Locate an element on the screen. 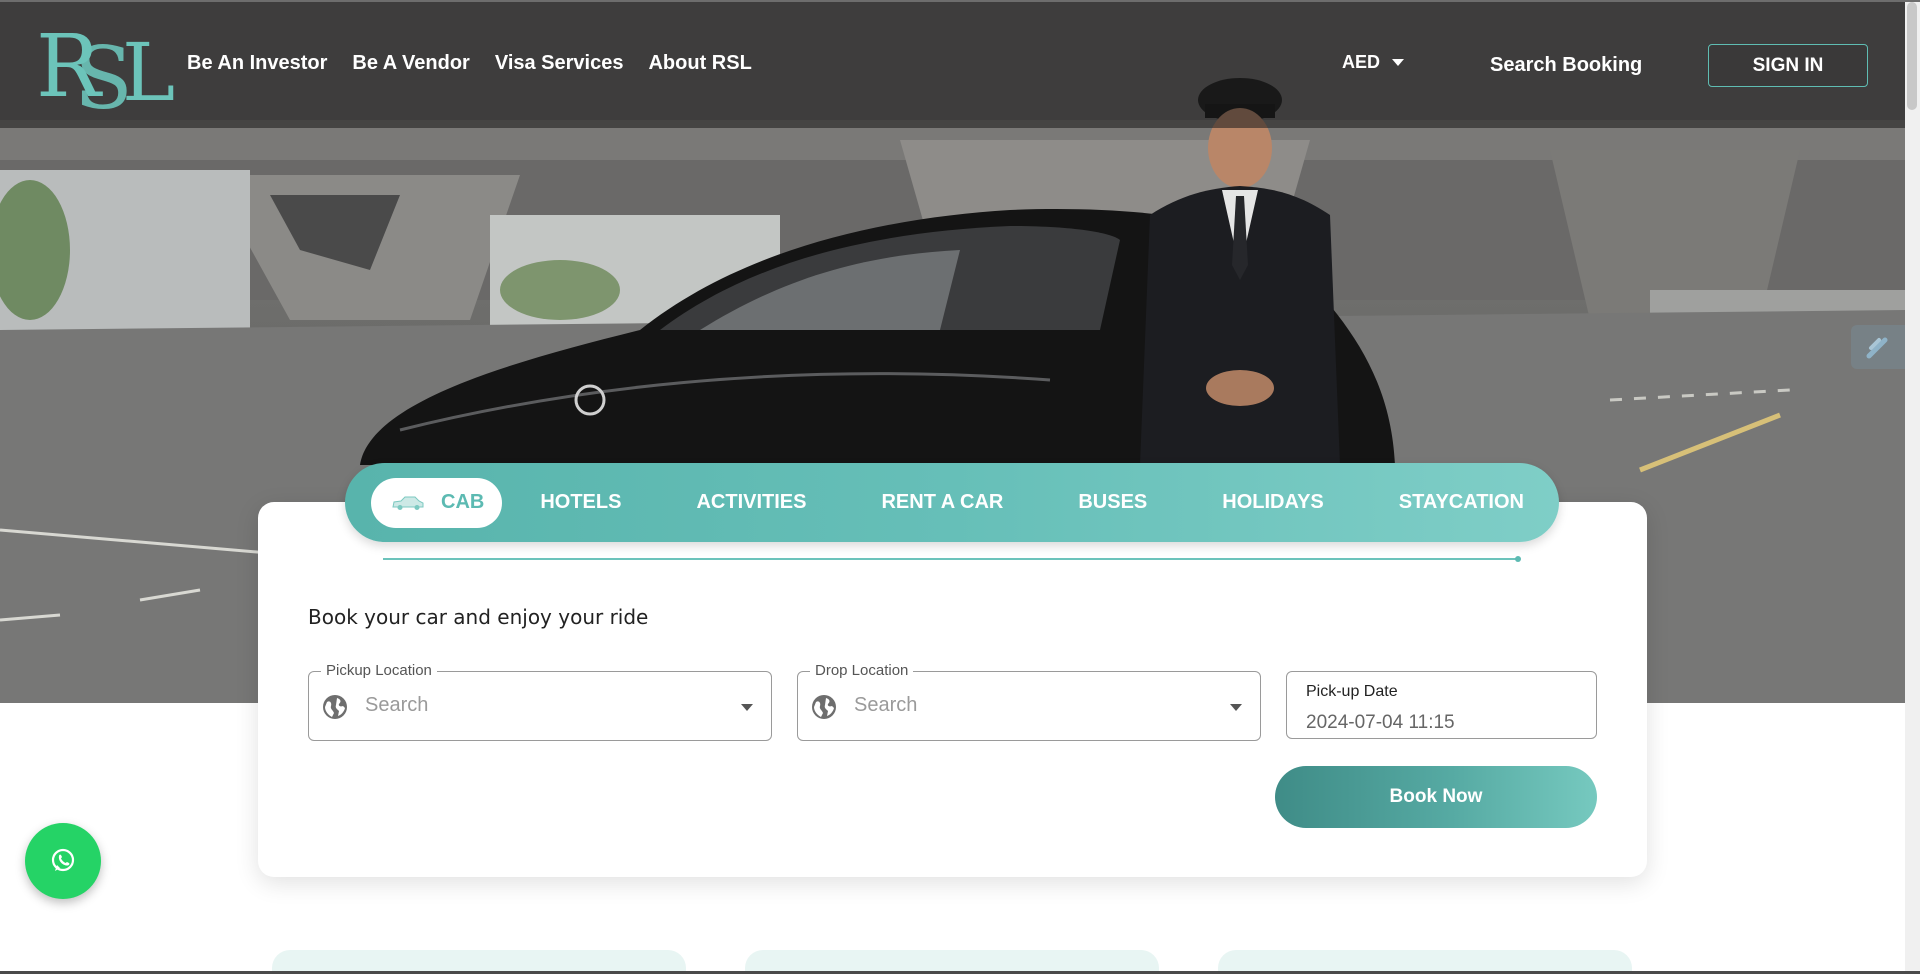 This screenshot has height=974, width=1920. rsl-logo: R S L is located at coordinates (107, 64).